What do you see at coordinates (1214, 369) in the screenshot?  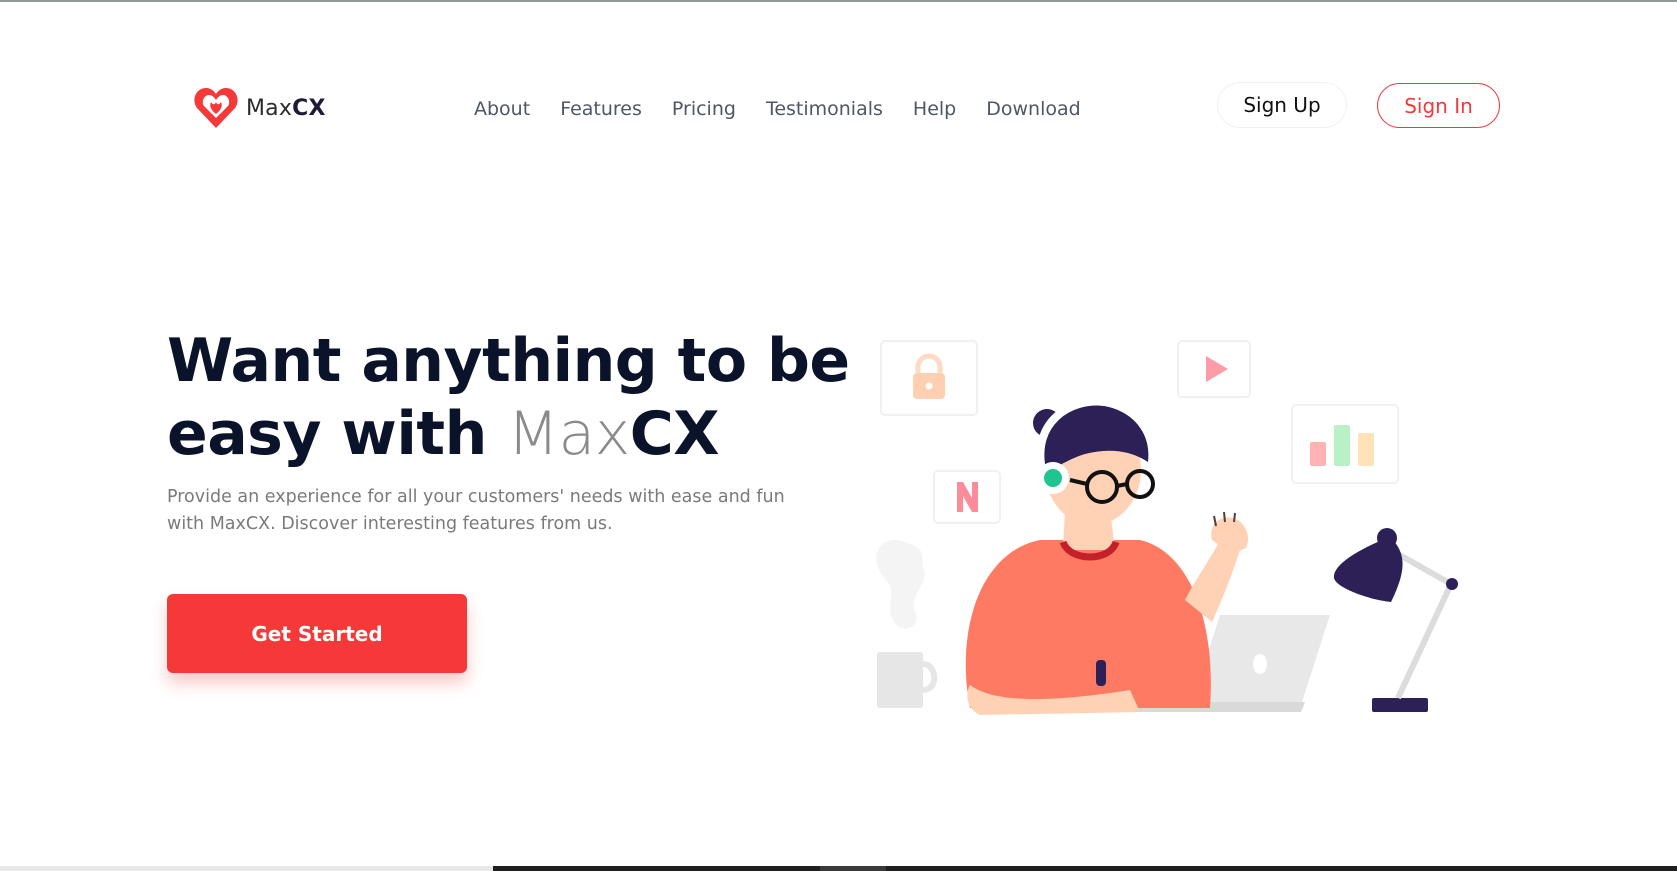 I see `play-card` at bounding box center [1214, 369].